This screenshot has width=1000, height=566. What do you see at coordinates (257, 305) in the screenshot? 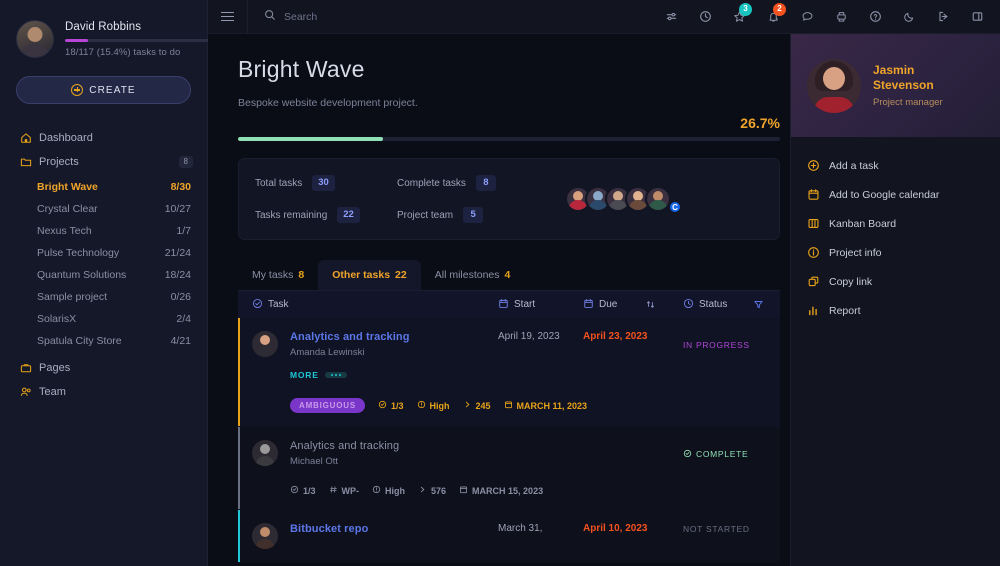
I see `check-circle-icon` at bounding box center [257, 305].